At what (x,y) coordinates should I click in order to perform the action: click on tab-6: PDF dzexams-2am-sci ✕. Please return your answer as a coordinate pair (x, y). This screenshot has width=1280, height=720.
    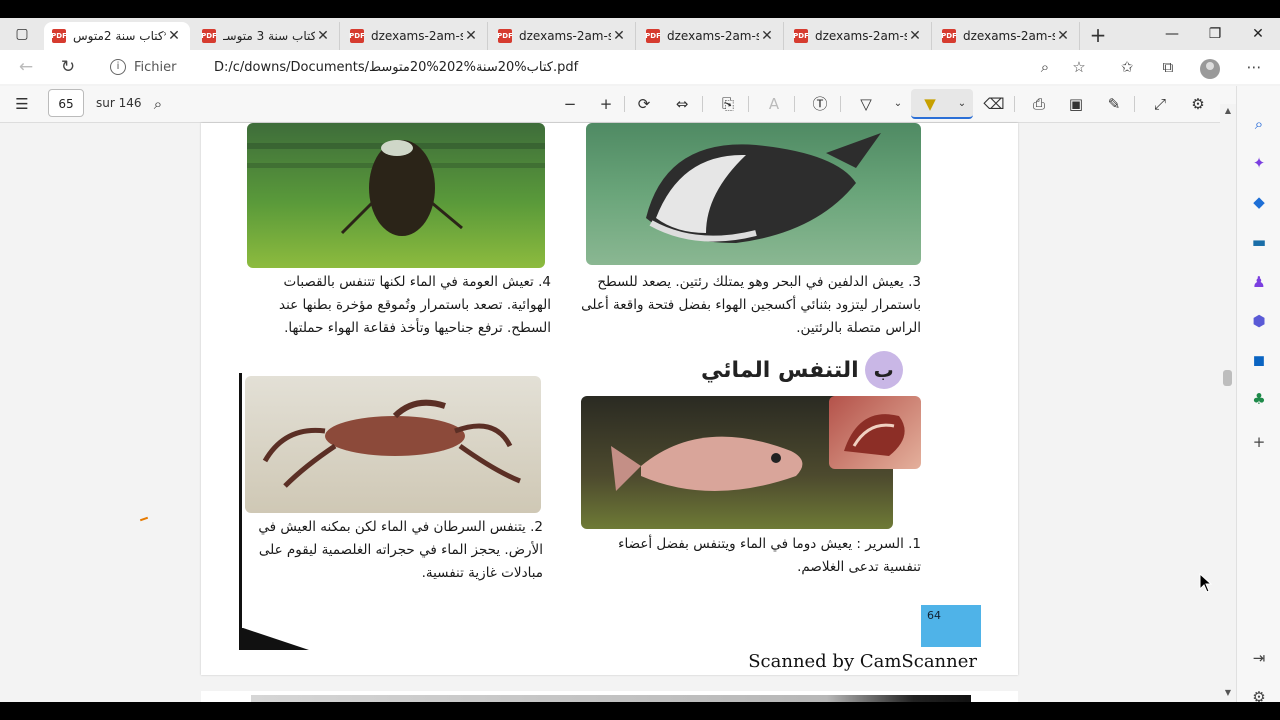
    Looking at the image, I should click on (859, 36).